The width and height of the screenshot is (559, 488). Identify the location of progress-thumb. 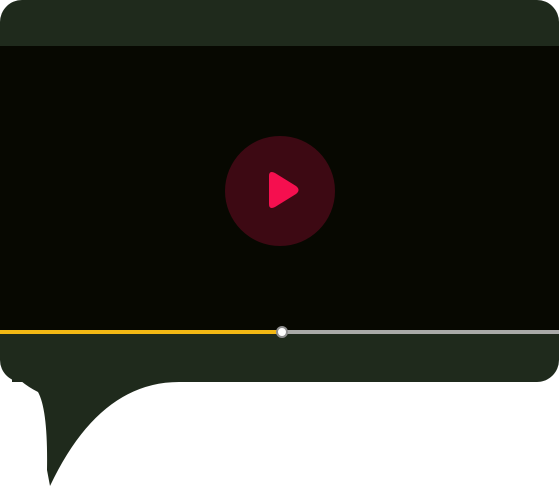
(282, 332).